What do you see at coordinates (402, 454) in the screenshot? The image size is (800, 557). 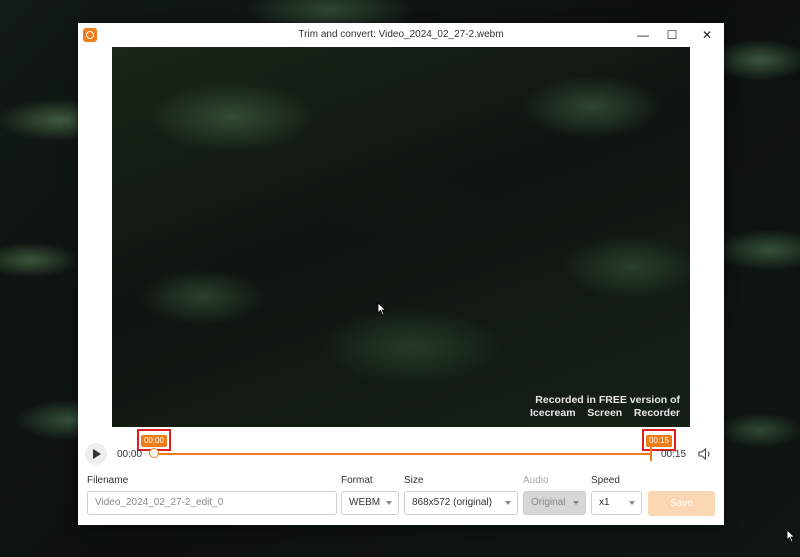 I see `timeline-track` at bounding box center [402, 454].